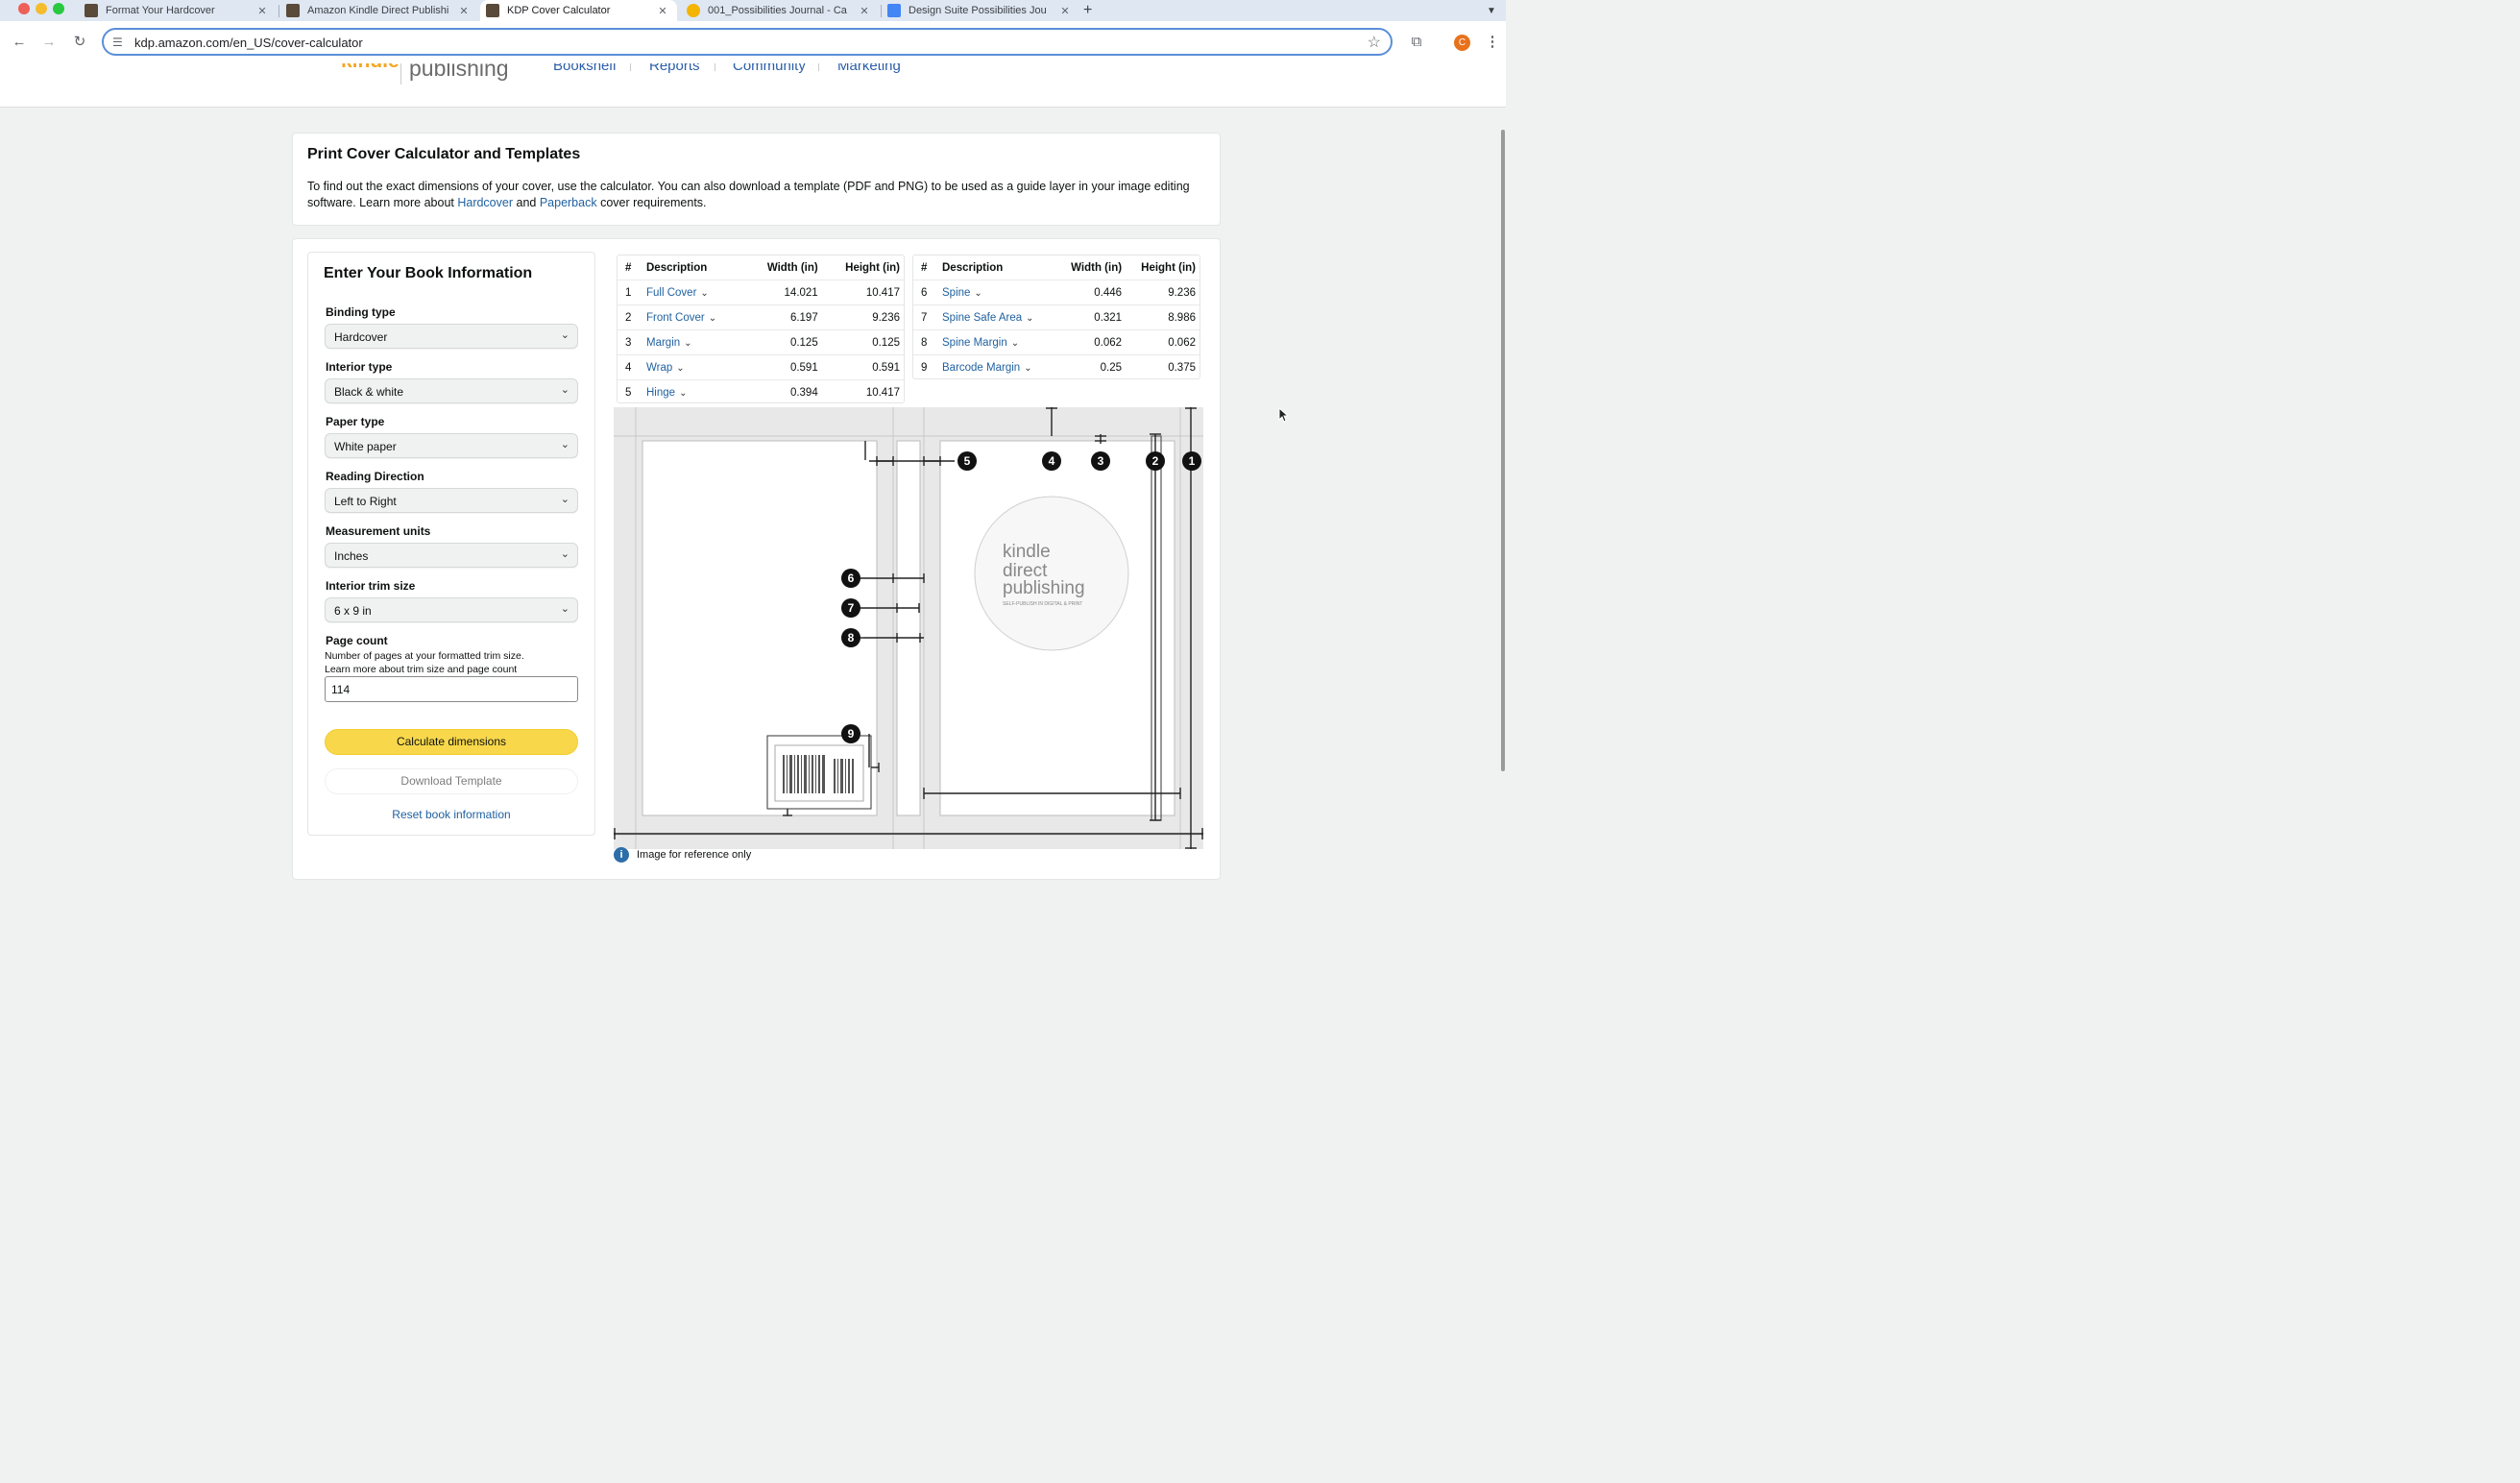  I want to click on interior-type-label: Interior type, so click(360, 367).